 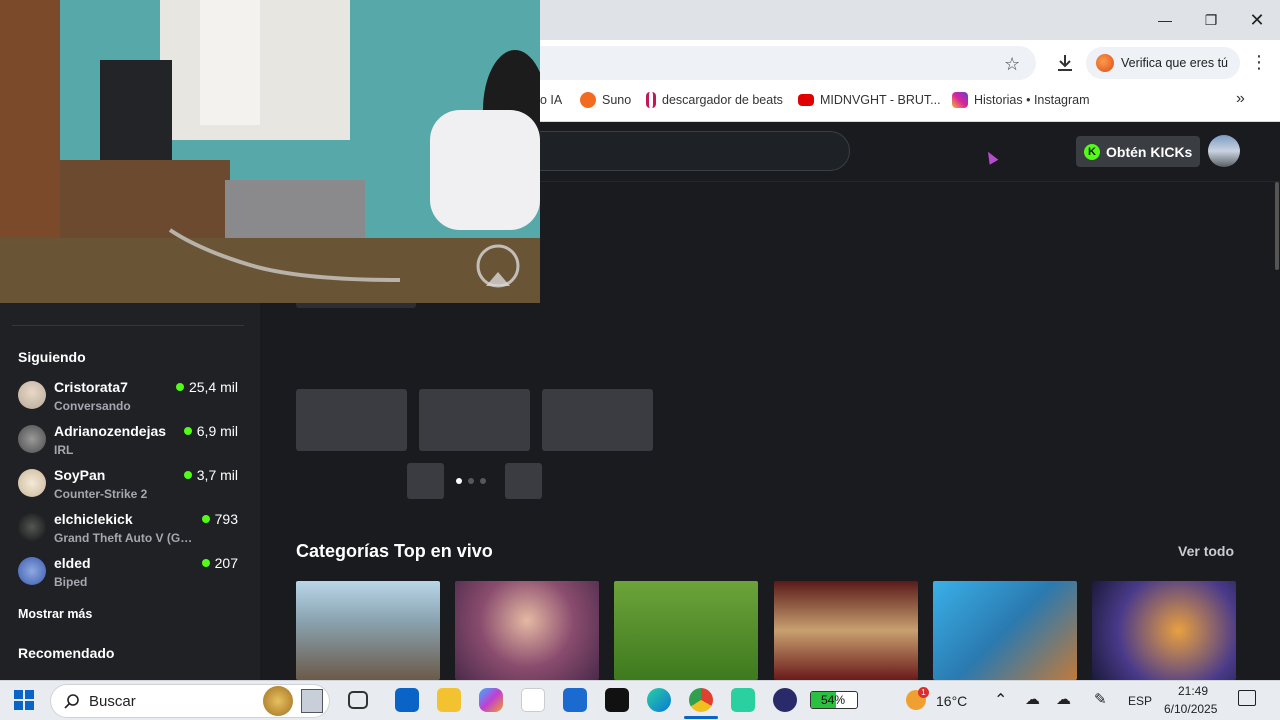 I want to click on battery-indicator: 54%, so click(x=834, y=700).